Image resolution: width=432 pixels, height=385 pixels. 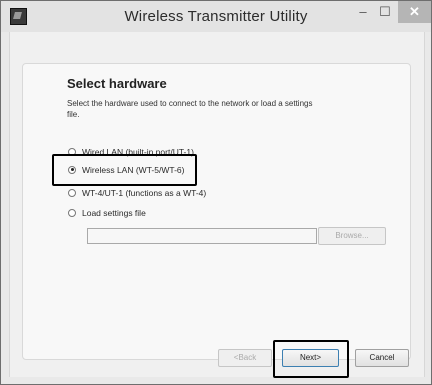 I want to click on option-wt4-ut1: WT-4/UT-1 (functions as a WT-4), so click(x=137, y=193).